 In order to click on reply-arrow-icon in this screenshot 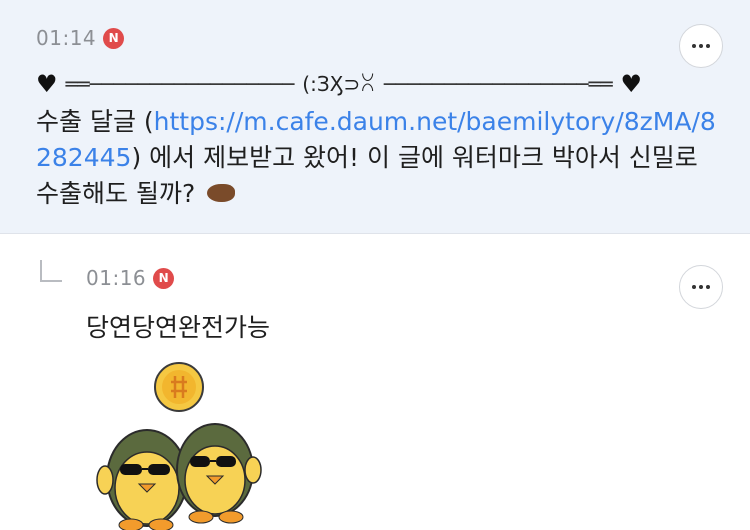, I will do `click(51, 271)`.